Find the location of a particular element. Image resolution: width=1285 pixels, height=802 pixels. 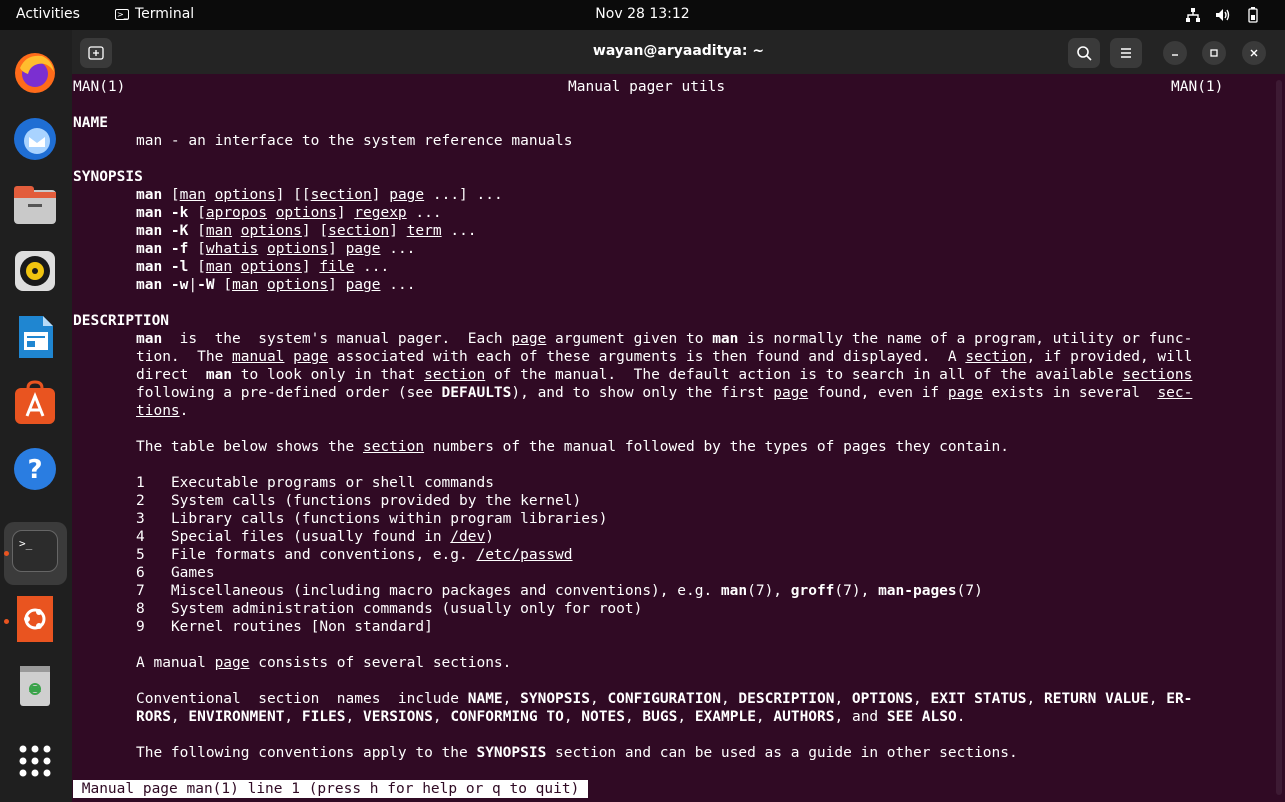

software-center-icon is located at coordinates (35, 403).